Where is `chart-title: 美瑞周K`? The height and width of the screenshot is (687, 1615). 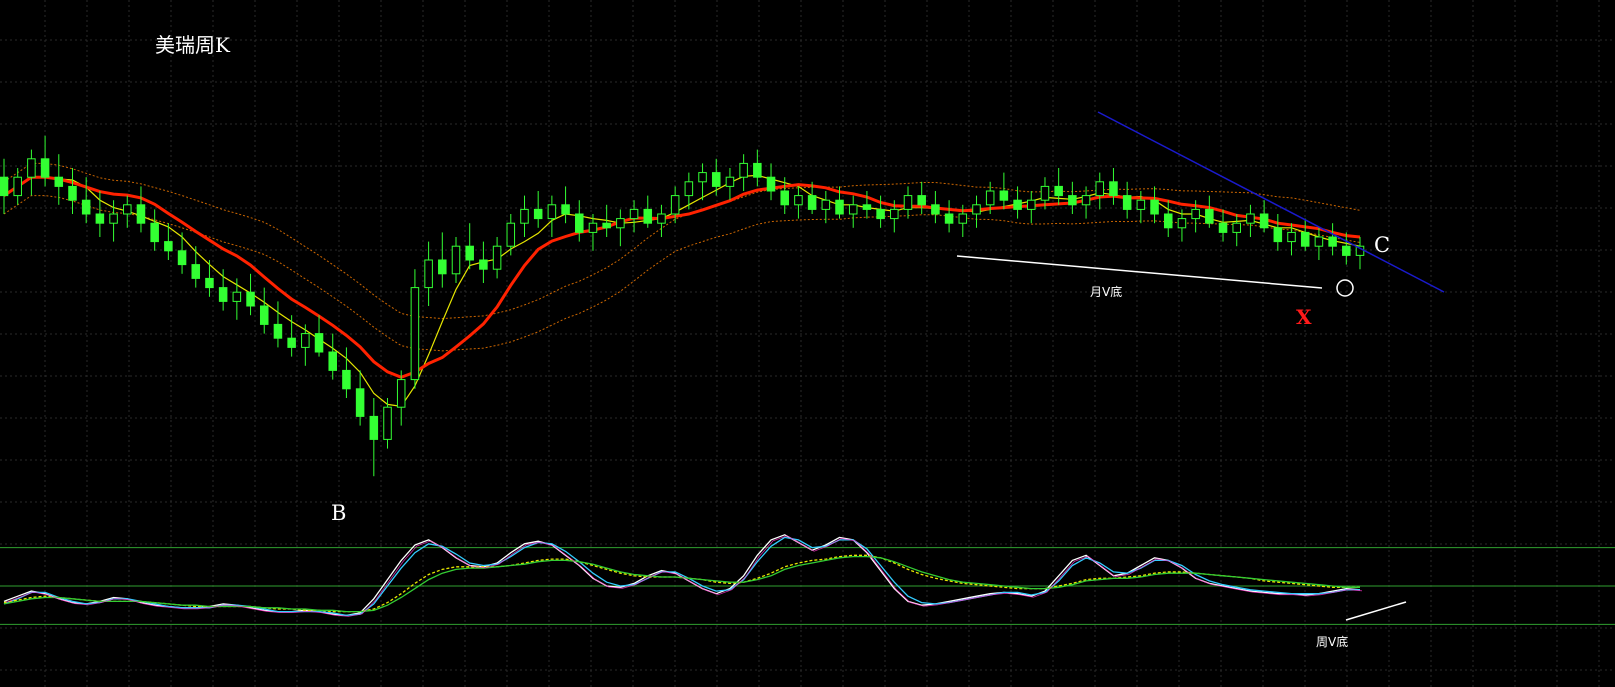
chart-title: 美瑞周K is located at coordinates (193, 45).